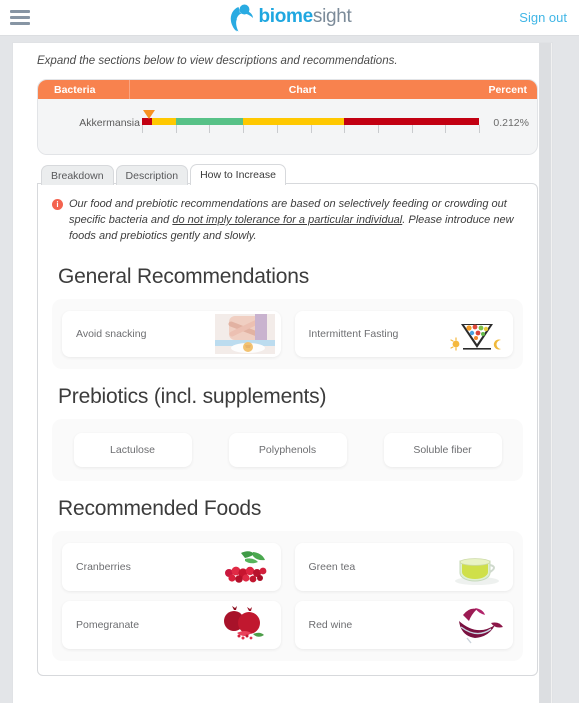 Image resolution: width=579 pixels, height=703 pixels. Describe the element at coordinates (403, 624) in the screenshot. I see `recommendation-card: Red wine` at that location.